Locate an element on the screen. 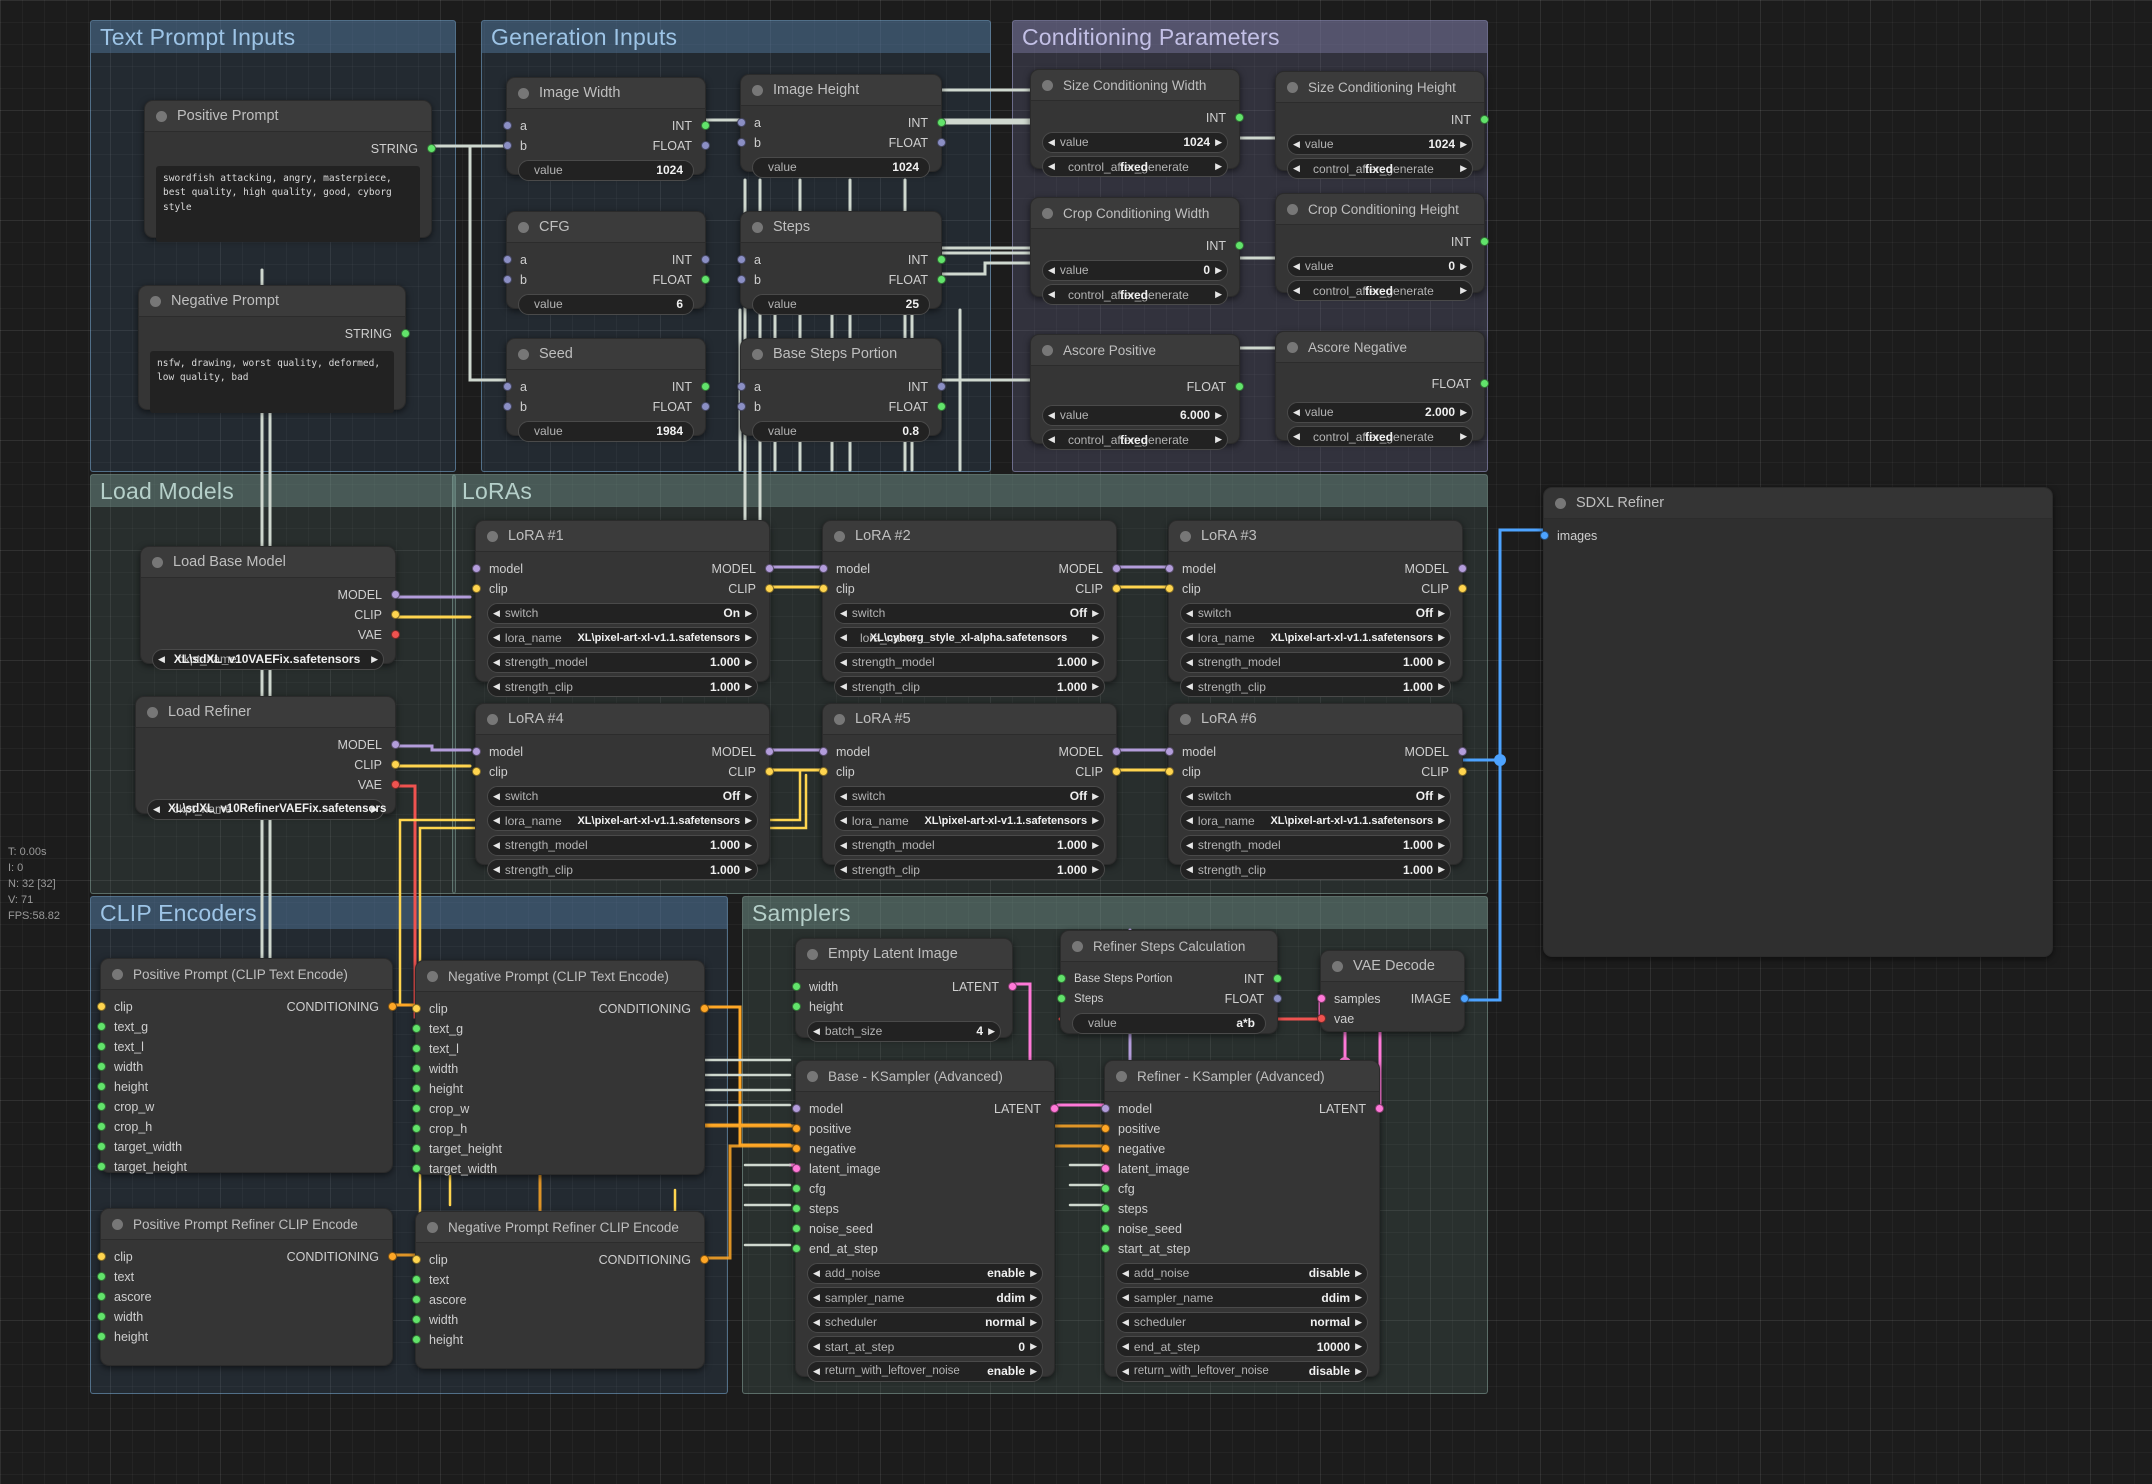 Image resolution: width=2152 pixels, height=1484 pixels. widget-value-stepper: ◀ value 0 ▶ is located at coordinates (1135, 270).